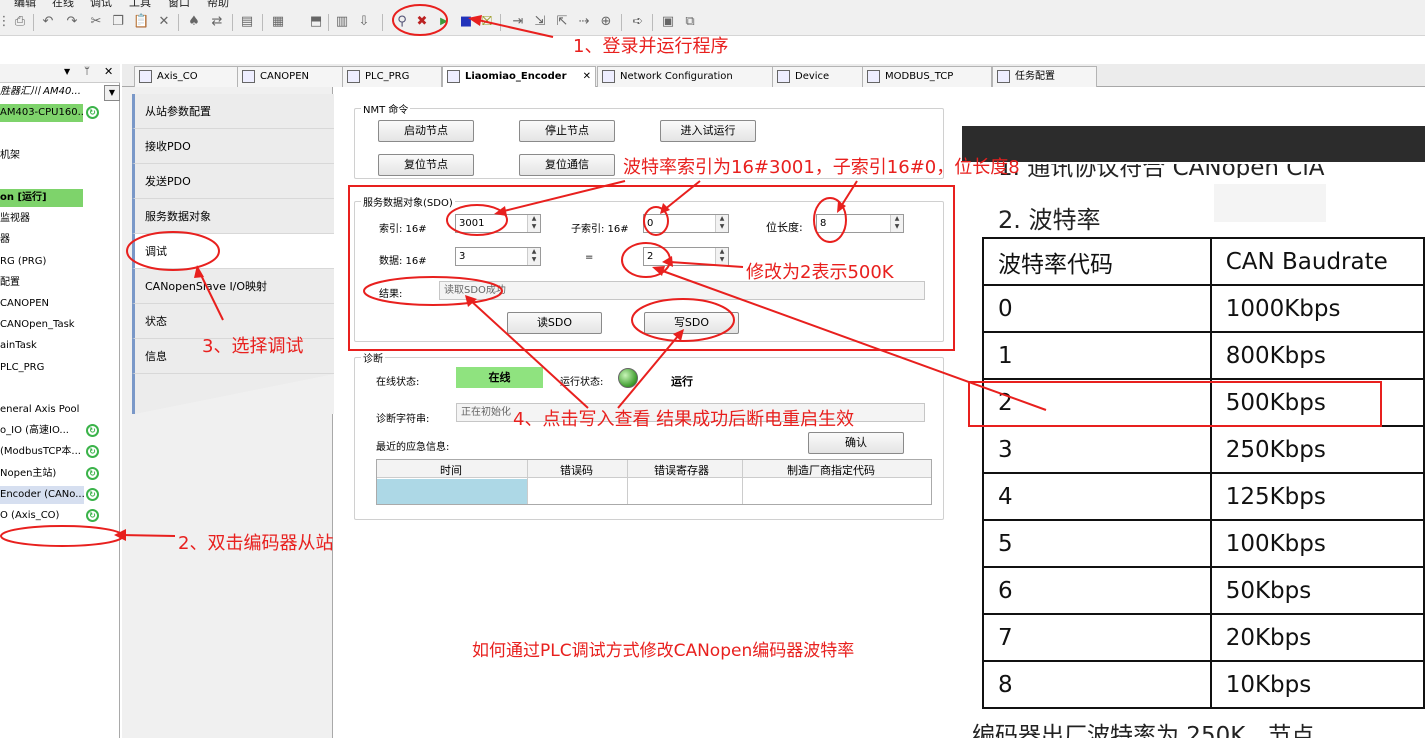 The width and height of the screenshot is (1425, 738). Describe the element at coordinates (173, 251) in the screenshot. I see `config-highlight-ellipse` at that location.